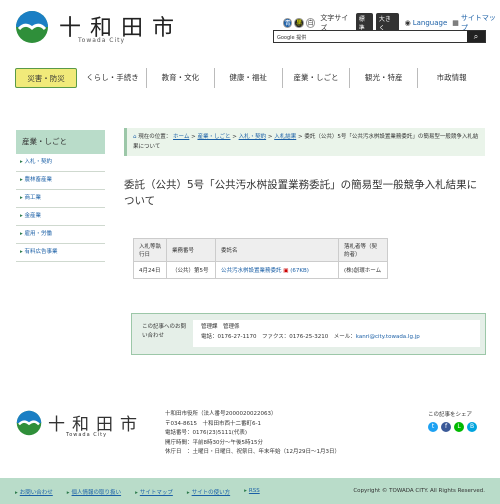 Image resolution: width=500 pixels, height=504 pixels. I want to click on line-icon: L, so click(459, 427).